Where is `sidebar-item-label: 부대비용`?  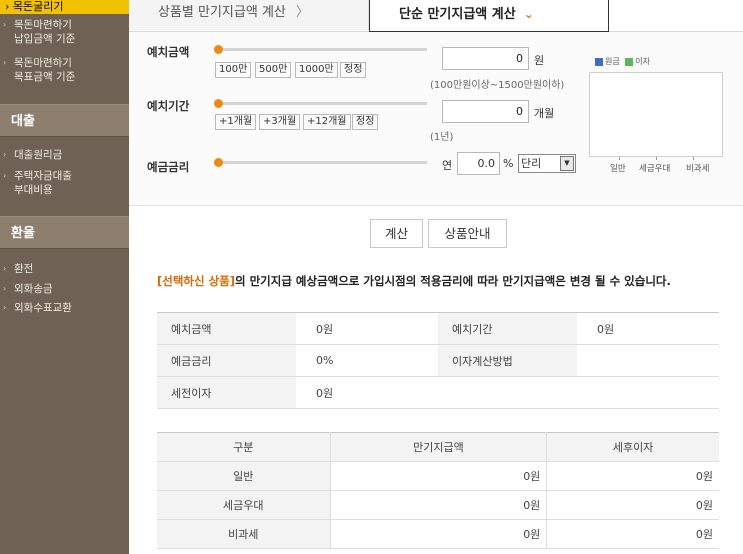
sidebar-item-label: 부대비용 is located at coordinates (33, 190).